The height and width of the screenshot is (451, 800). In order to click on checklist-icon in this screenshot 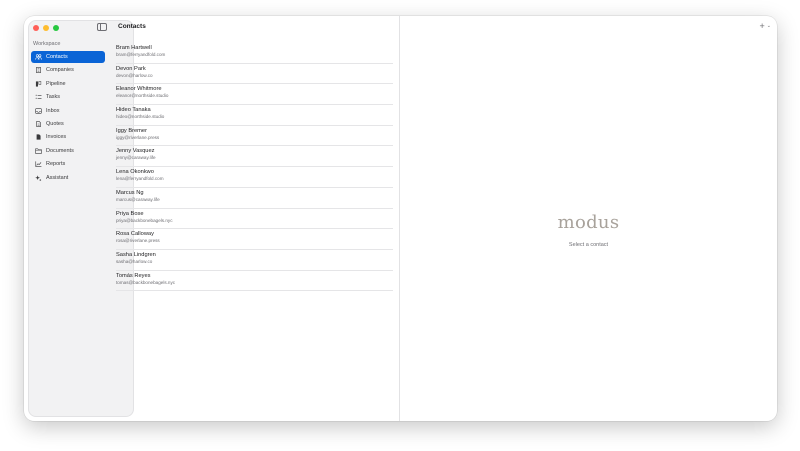, I will do `click(38, 97)`.